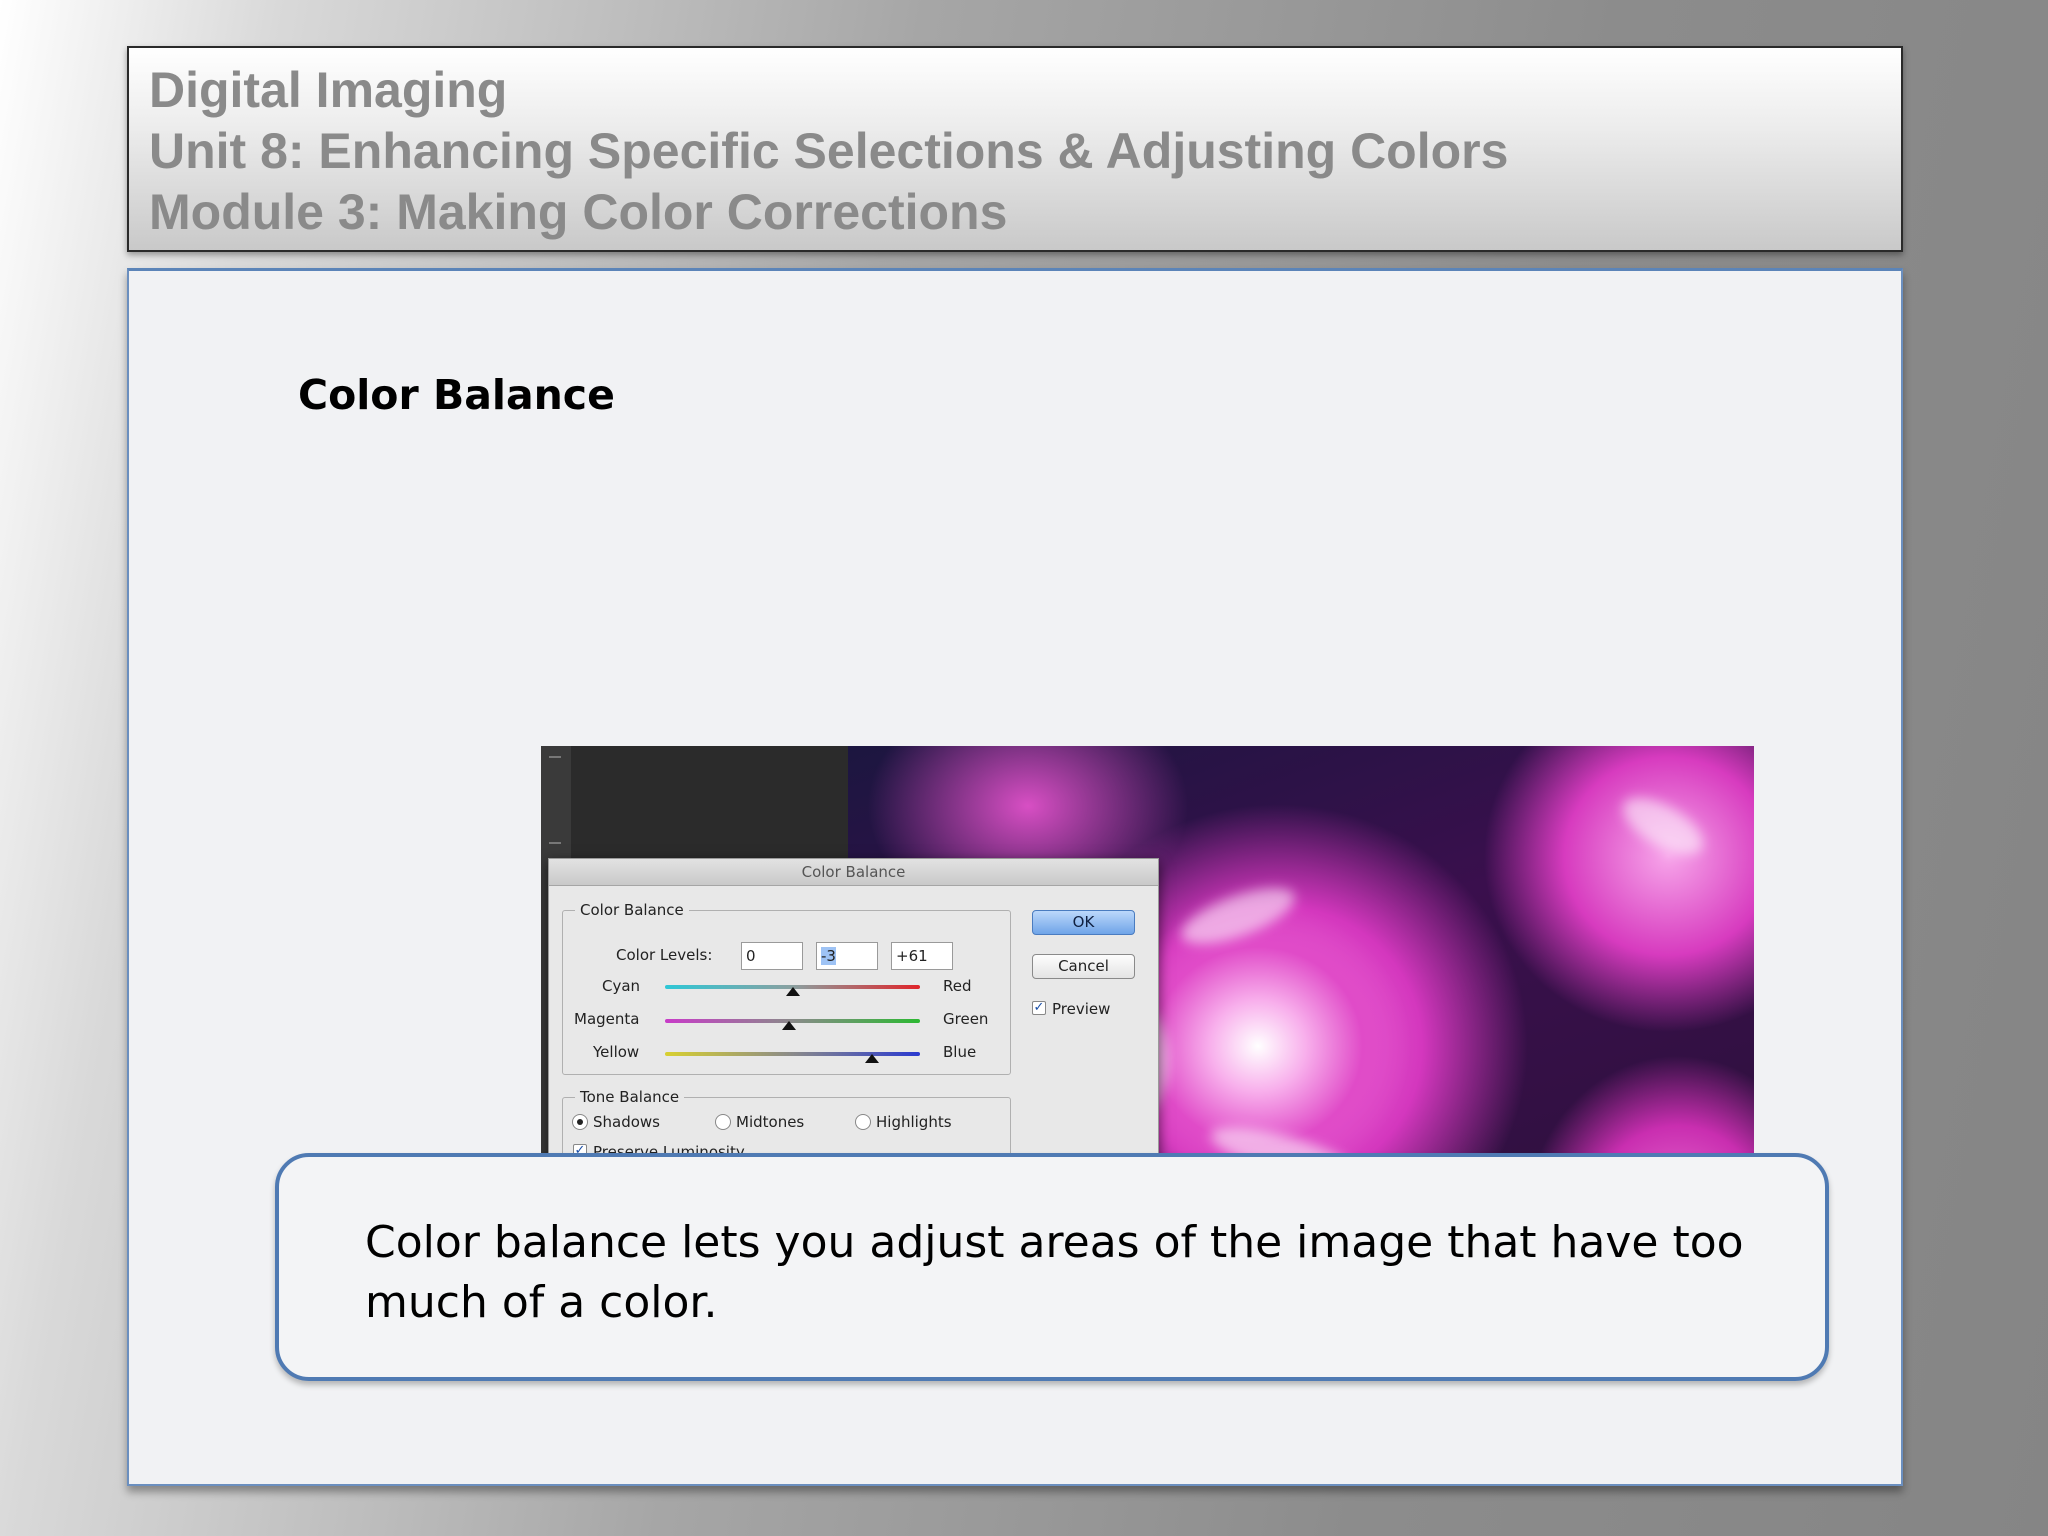 This screenshot has width=2048, height=1536. Describe the element at coordinates (578, 212) in the screenshot. I see `module-title: Module 3: Making Color Corrections` at that location.